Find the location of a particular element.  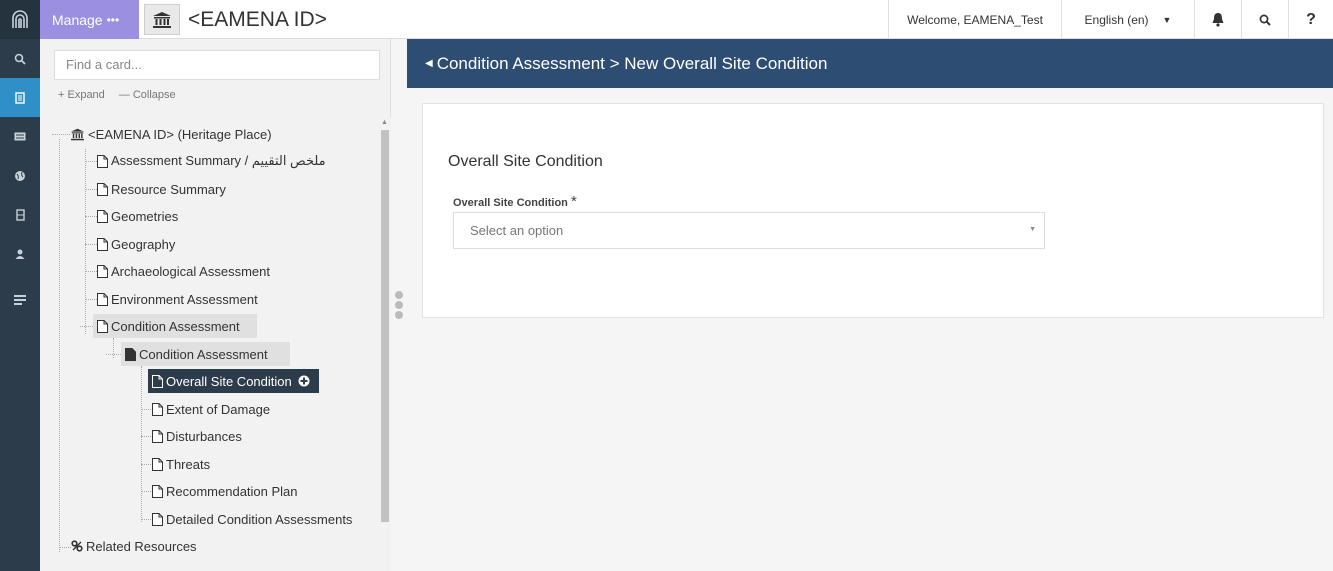

tree-node-assessment-summary: Assessment Summary / ملخص التقييم is located at coordinates (212, 161).